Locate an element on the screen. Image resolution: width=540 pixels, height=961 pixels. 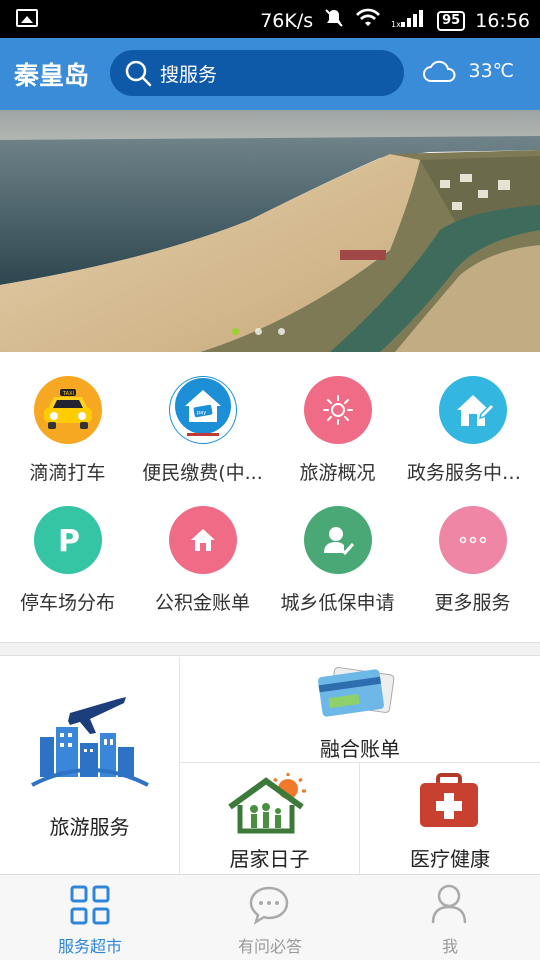
service-label: 旅游概况 is located at coordinates (337, 473).